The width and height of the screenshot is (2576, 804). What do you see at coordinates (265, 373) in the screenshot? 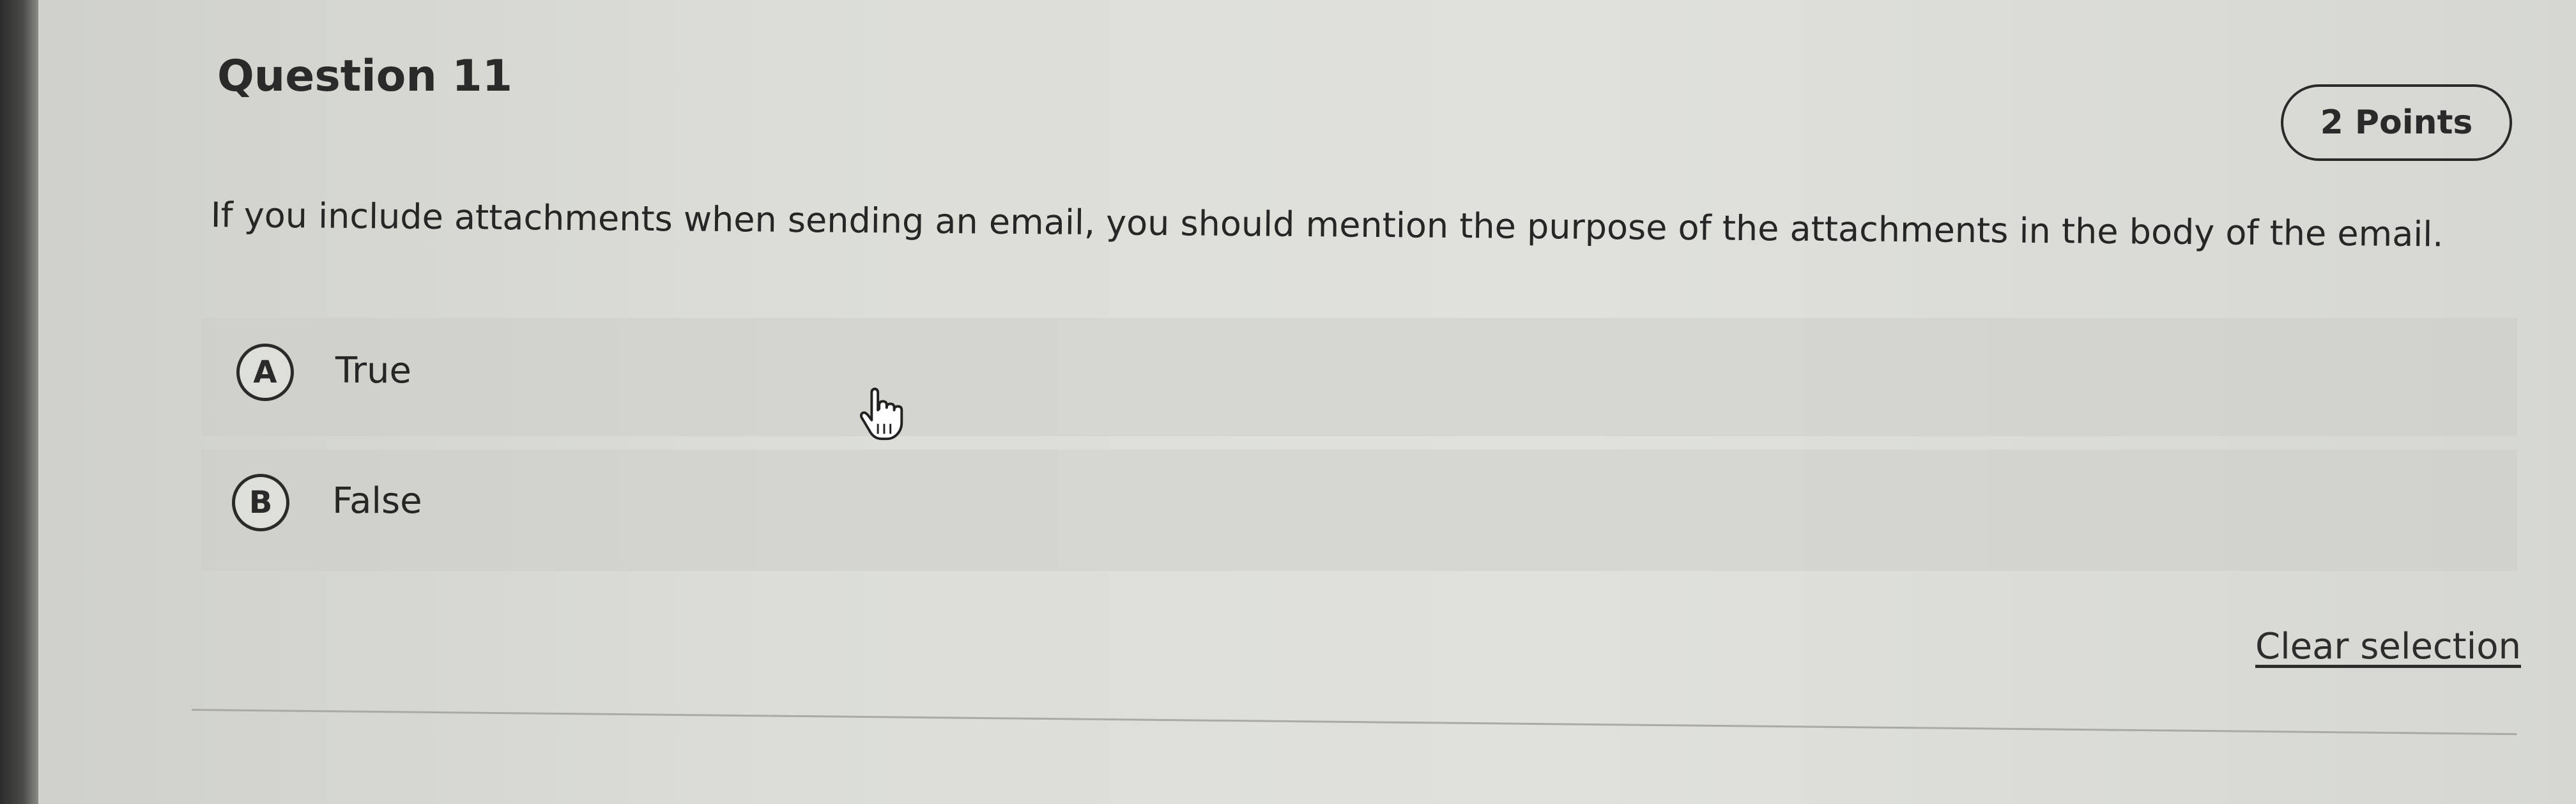
I see `option-a-letter: A` at bounding box center [265, 373].